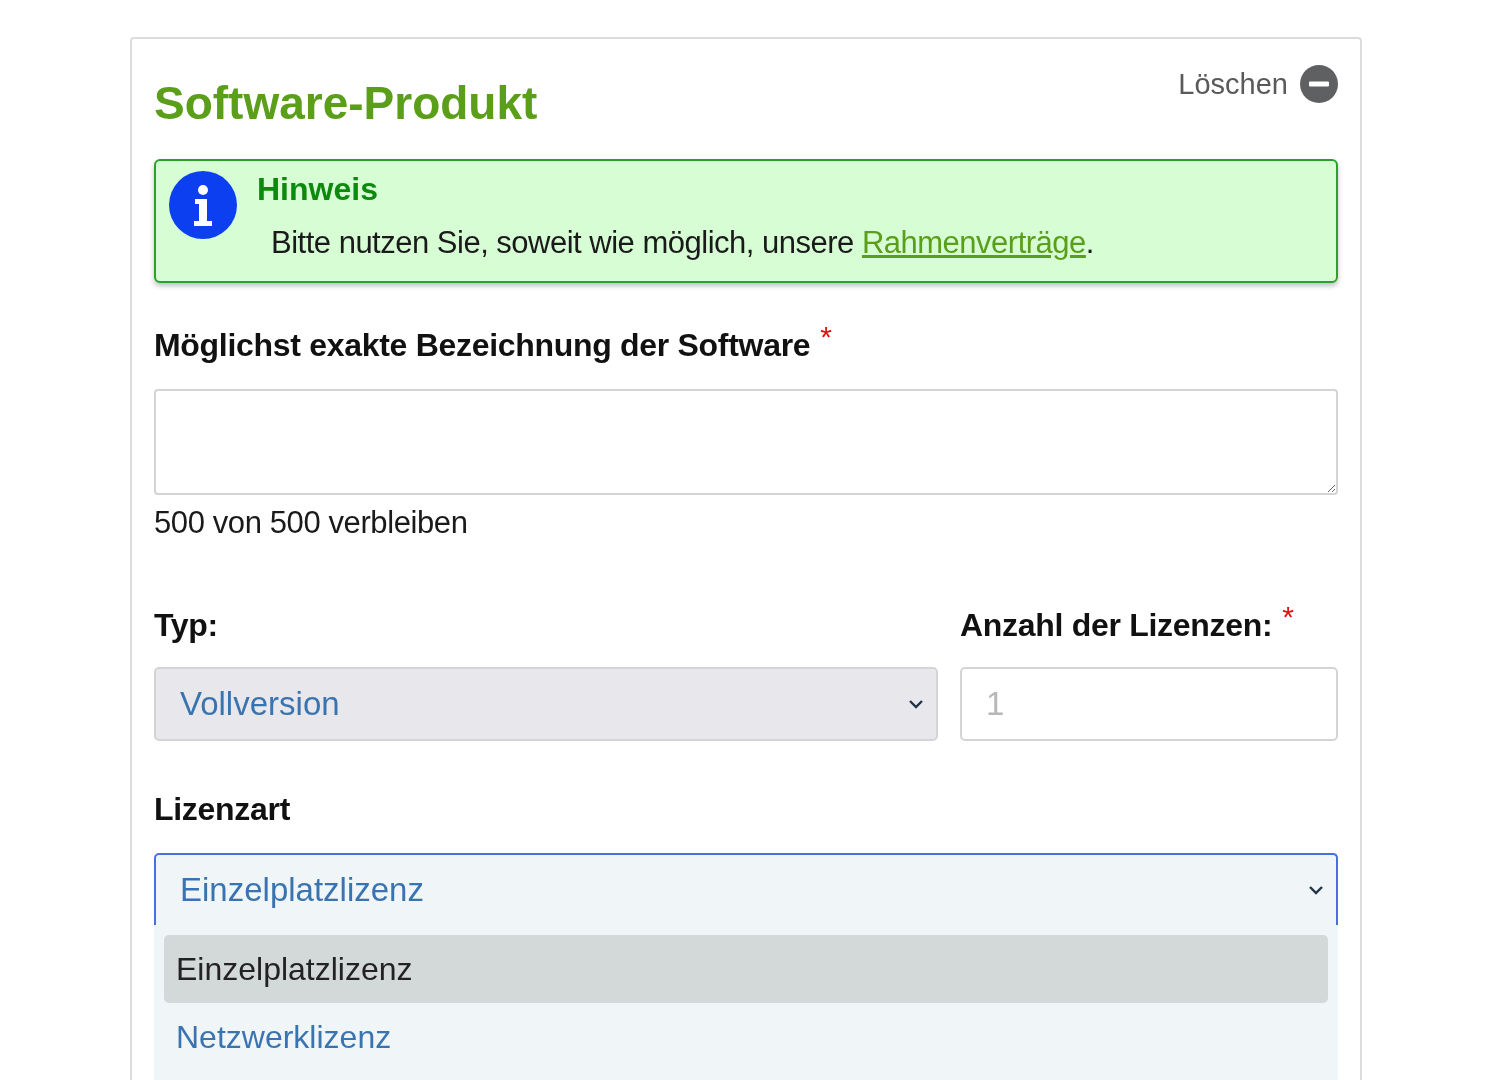 The height and width of the screenshot is (1080, 1490). Describe the element at coordinates (482, 345) in the screenshot. I see `field-label: Möglichst exakte Bezeichnung der Software` at that location.